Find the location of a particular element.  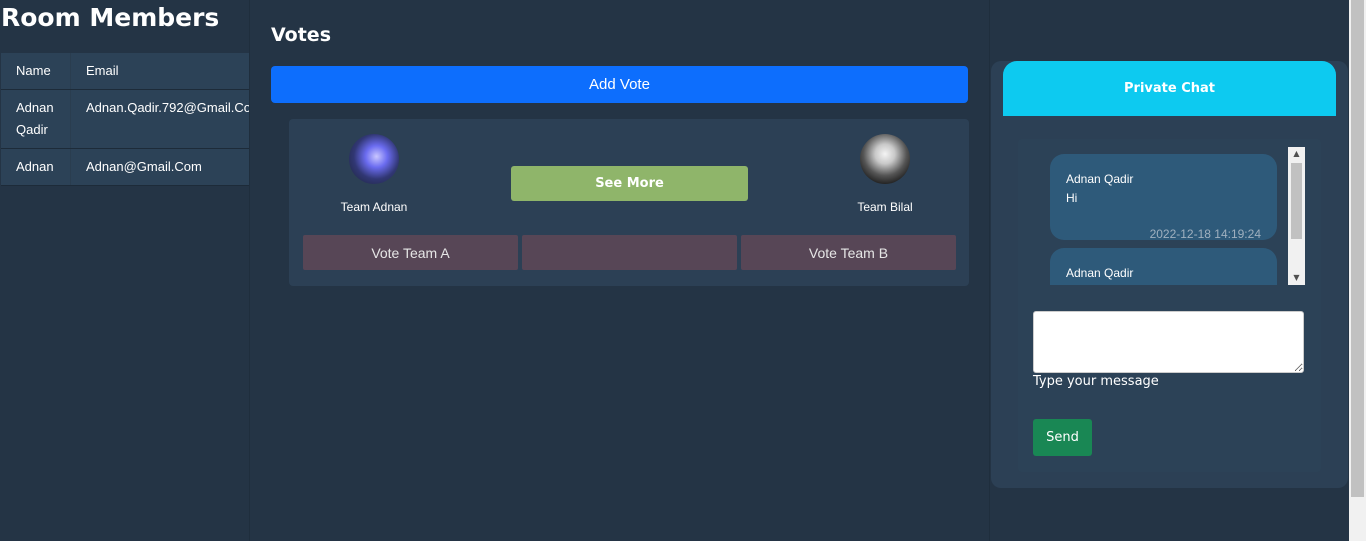

table-row: Adnan Adnan@Gmail.Com is located at coordinates (125, 167).